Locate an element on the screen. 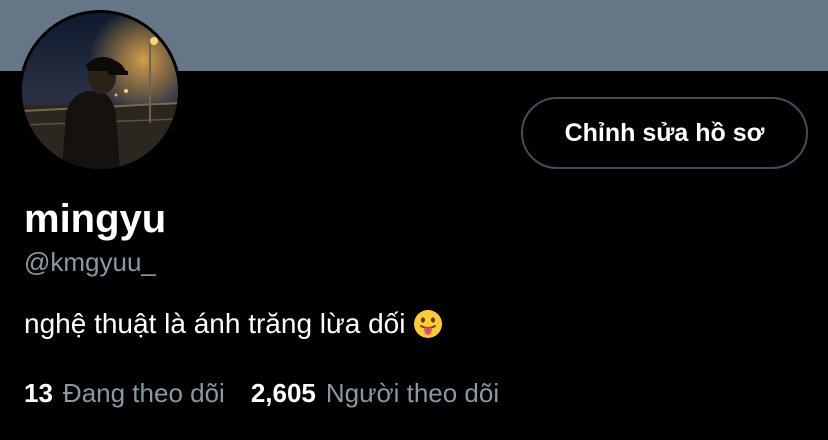  following-label: Đang theo dõi is located at coordinates (143, 393).